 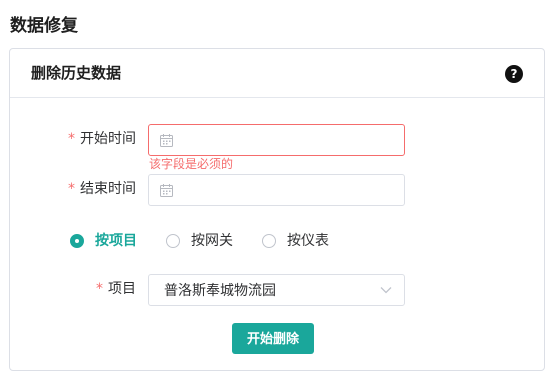 I want to click on radio-label: 按仪表, so click(x=308, y=241).